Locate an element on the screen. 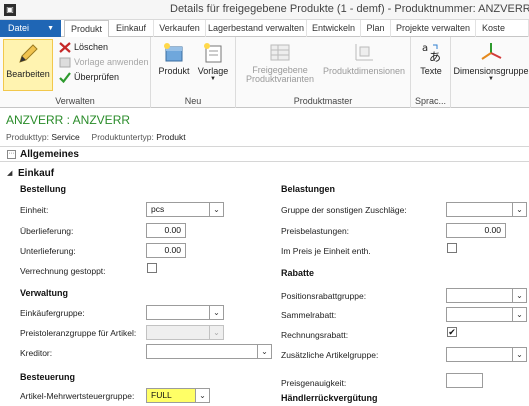  line-discount-group-dropdown-button: ⌄ is located at coordinates (519, 295).